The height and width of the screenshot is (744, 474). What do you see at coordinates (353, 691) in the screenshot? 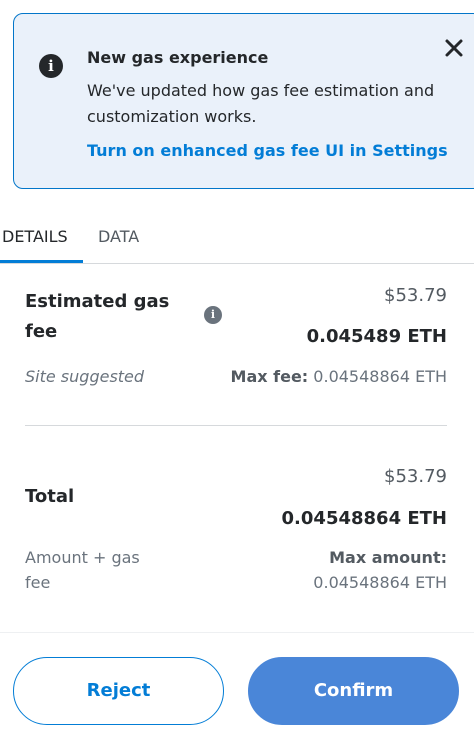
I see `confirm-button: Confirm` at bounding box center [353, 691].